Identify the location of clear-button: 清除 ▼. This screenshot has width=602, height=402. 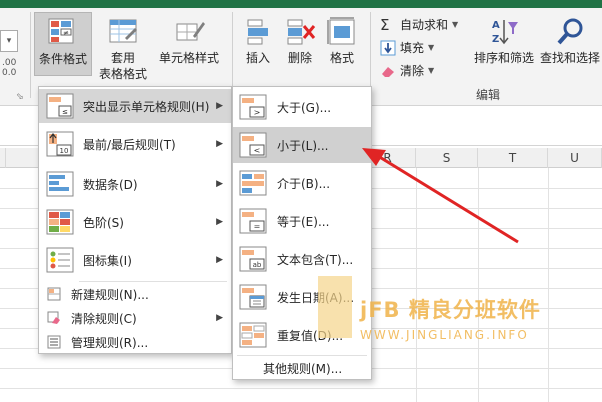
(407, 70).